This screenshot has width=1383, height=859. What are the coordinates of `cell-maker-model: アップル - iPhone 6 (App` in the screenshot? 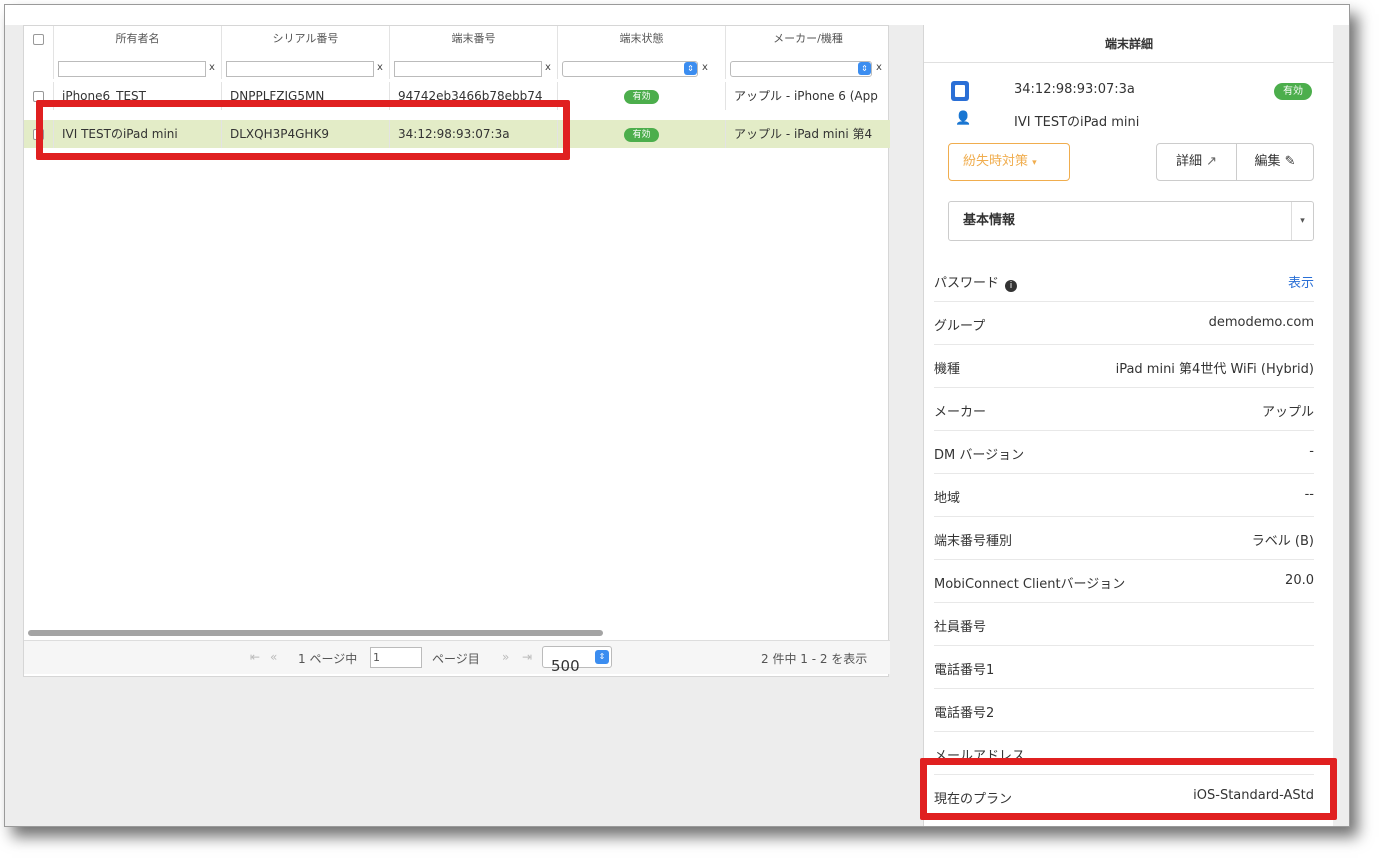 It's located at (806, 96).